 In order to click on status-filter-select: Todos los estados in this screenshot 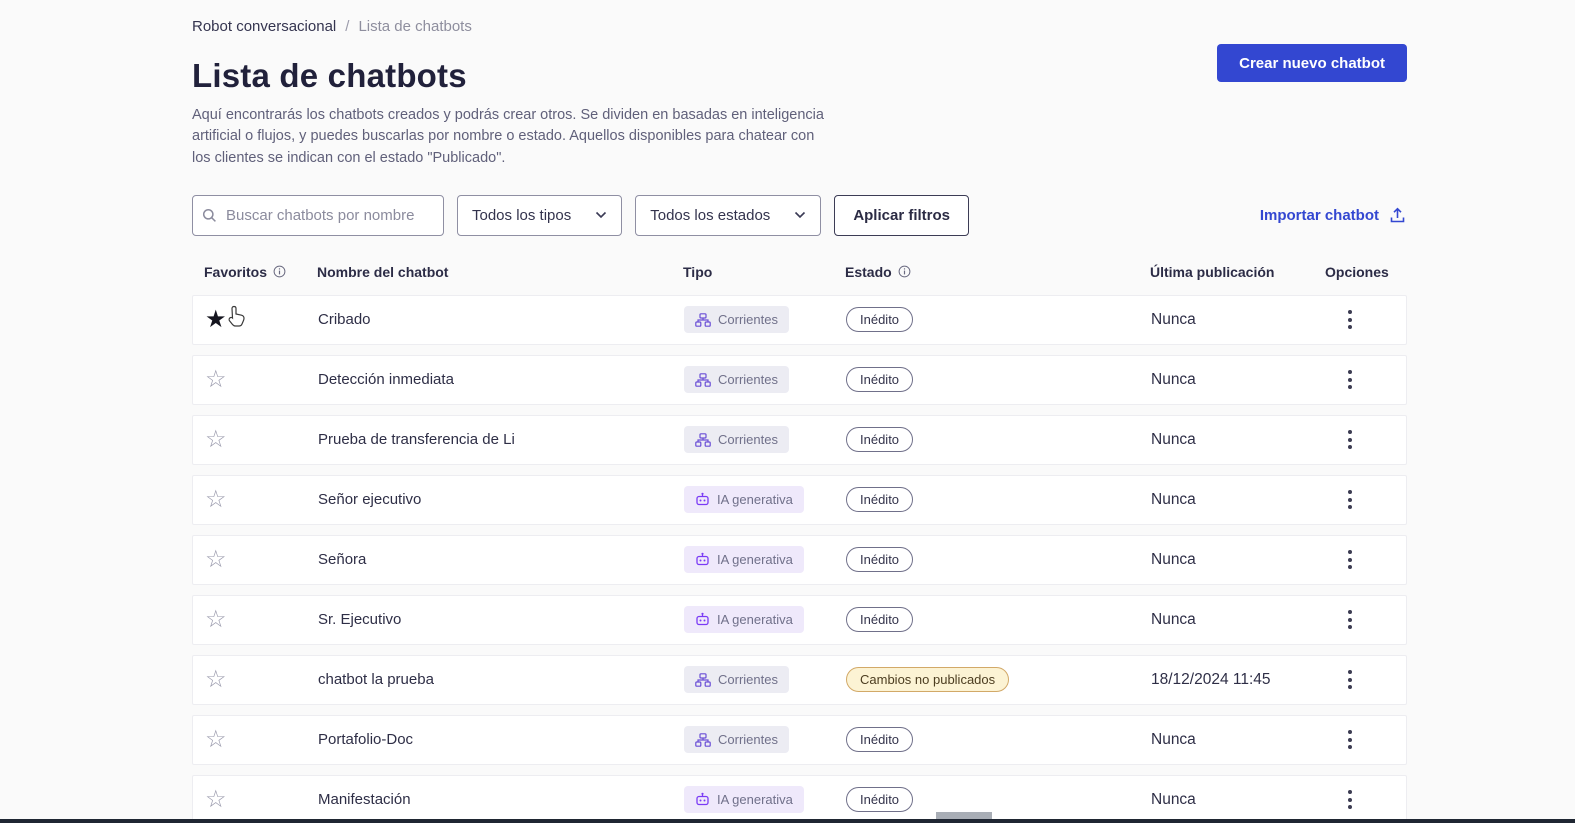, I will do `click(728, 215)`.